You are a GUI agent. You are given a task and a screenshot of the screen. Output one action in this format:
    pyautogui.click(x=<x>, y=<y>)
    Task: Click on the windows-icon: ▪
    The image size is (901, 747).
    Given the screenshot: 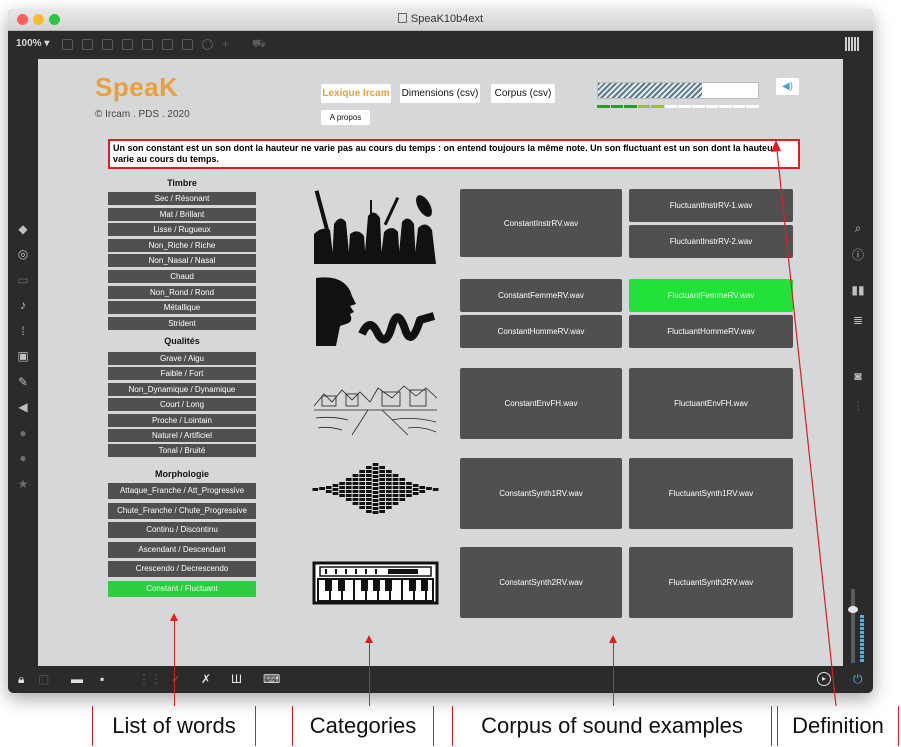 What is the action you would take?
    pyautogui.click(x=102, y=679)
    